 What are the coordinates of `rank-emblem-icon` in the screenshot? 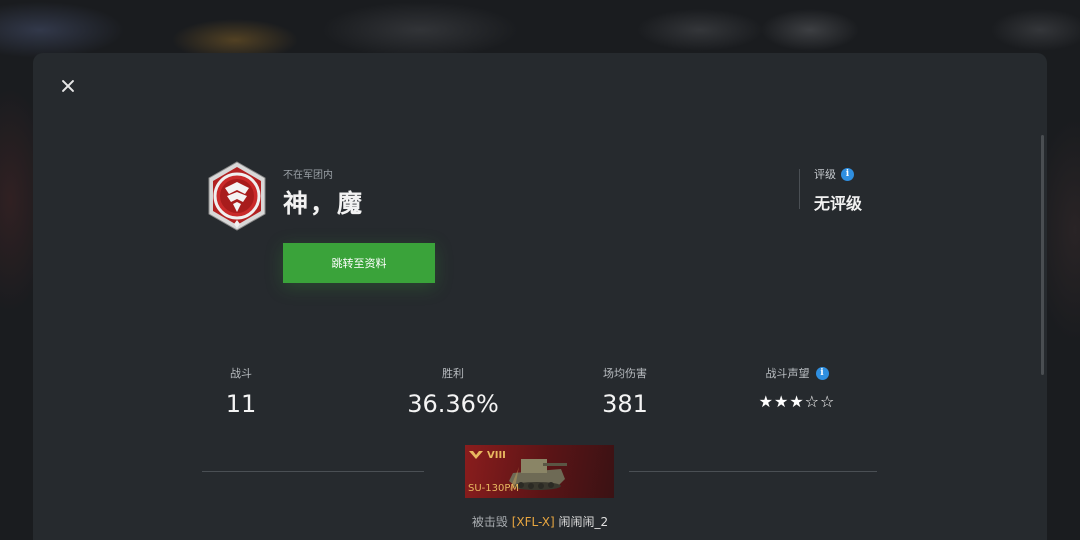 It's located at (237, 196).